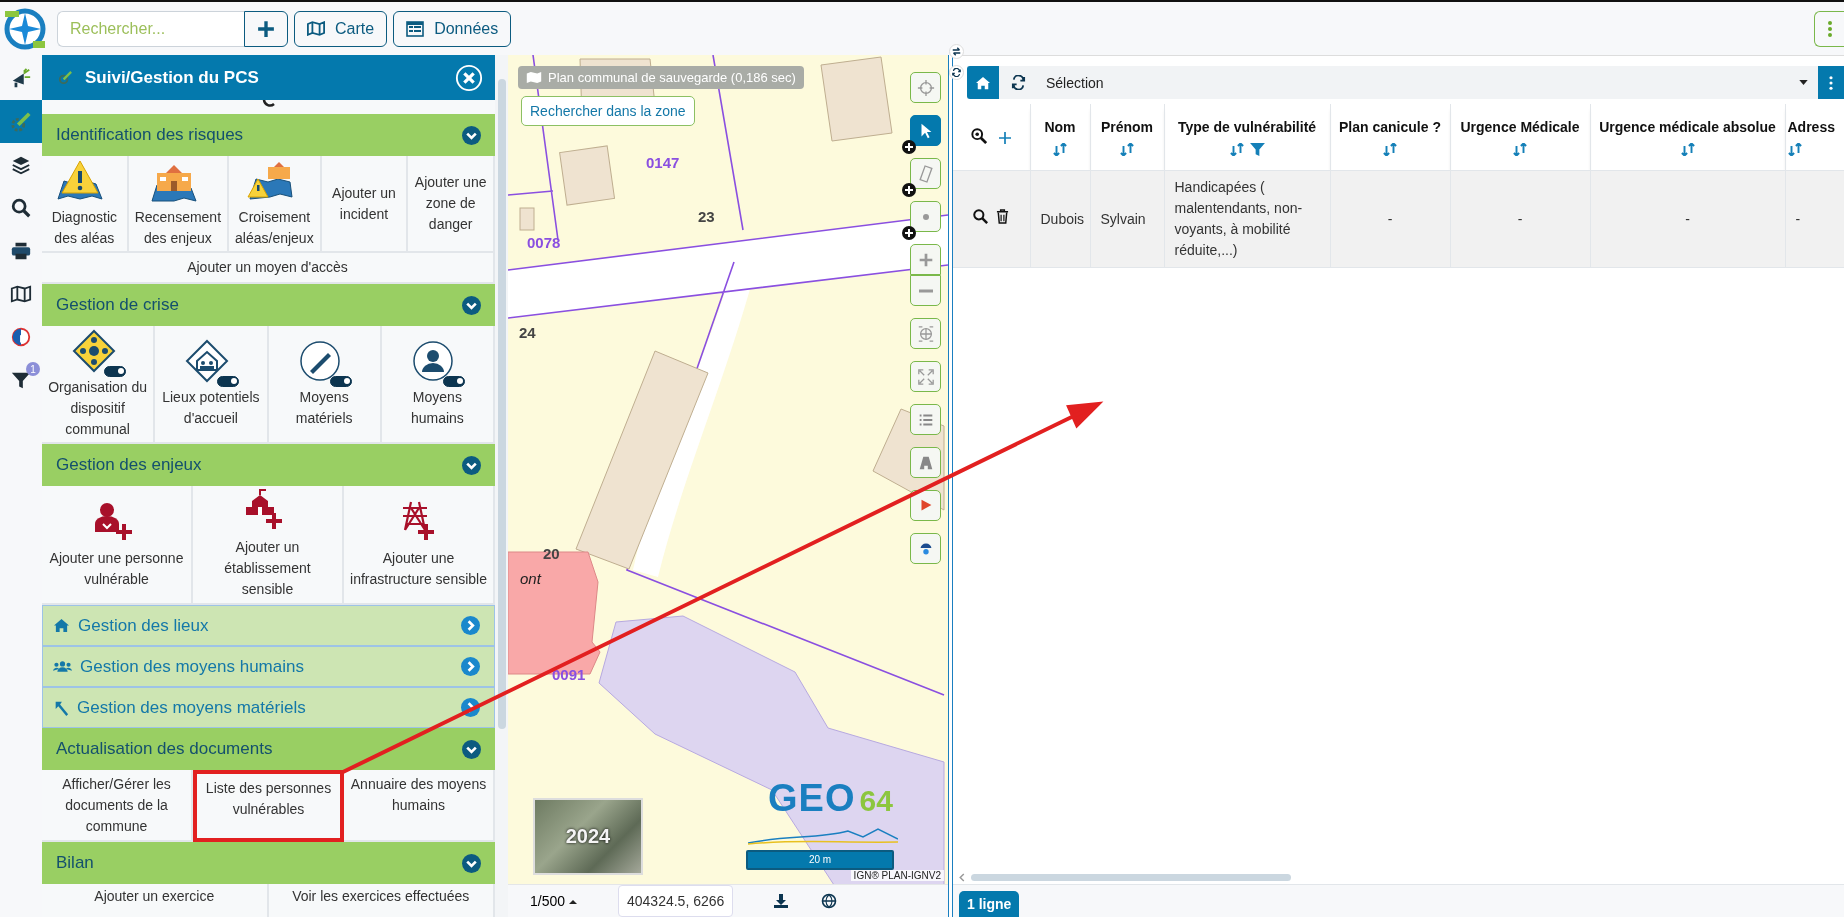 The image size is (1844, 917). What do you see at coordinates (365, 204) in the screenshot?
I see `action-tile: Ajouter un incident` at bounding box center [365, 204].